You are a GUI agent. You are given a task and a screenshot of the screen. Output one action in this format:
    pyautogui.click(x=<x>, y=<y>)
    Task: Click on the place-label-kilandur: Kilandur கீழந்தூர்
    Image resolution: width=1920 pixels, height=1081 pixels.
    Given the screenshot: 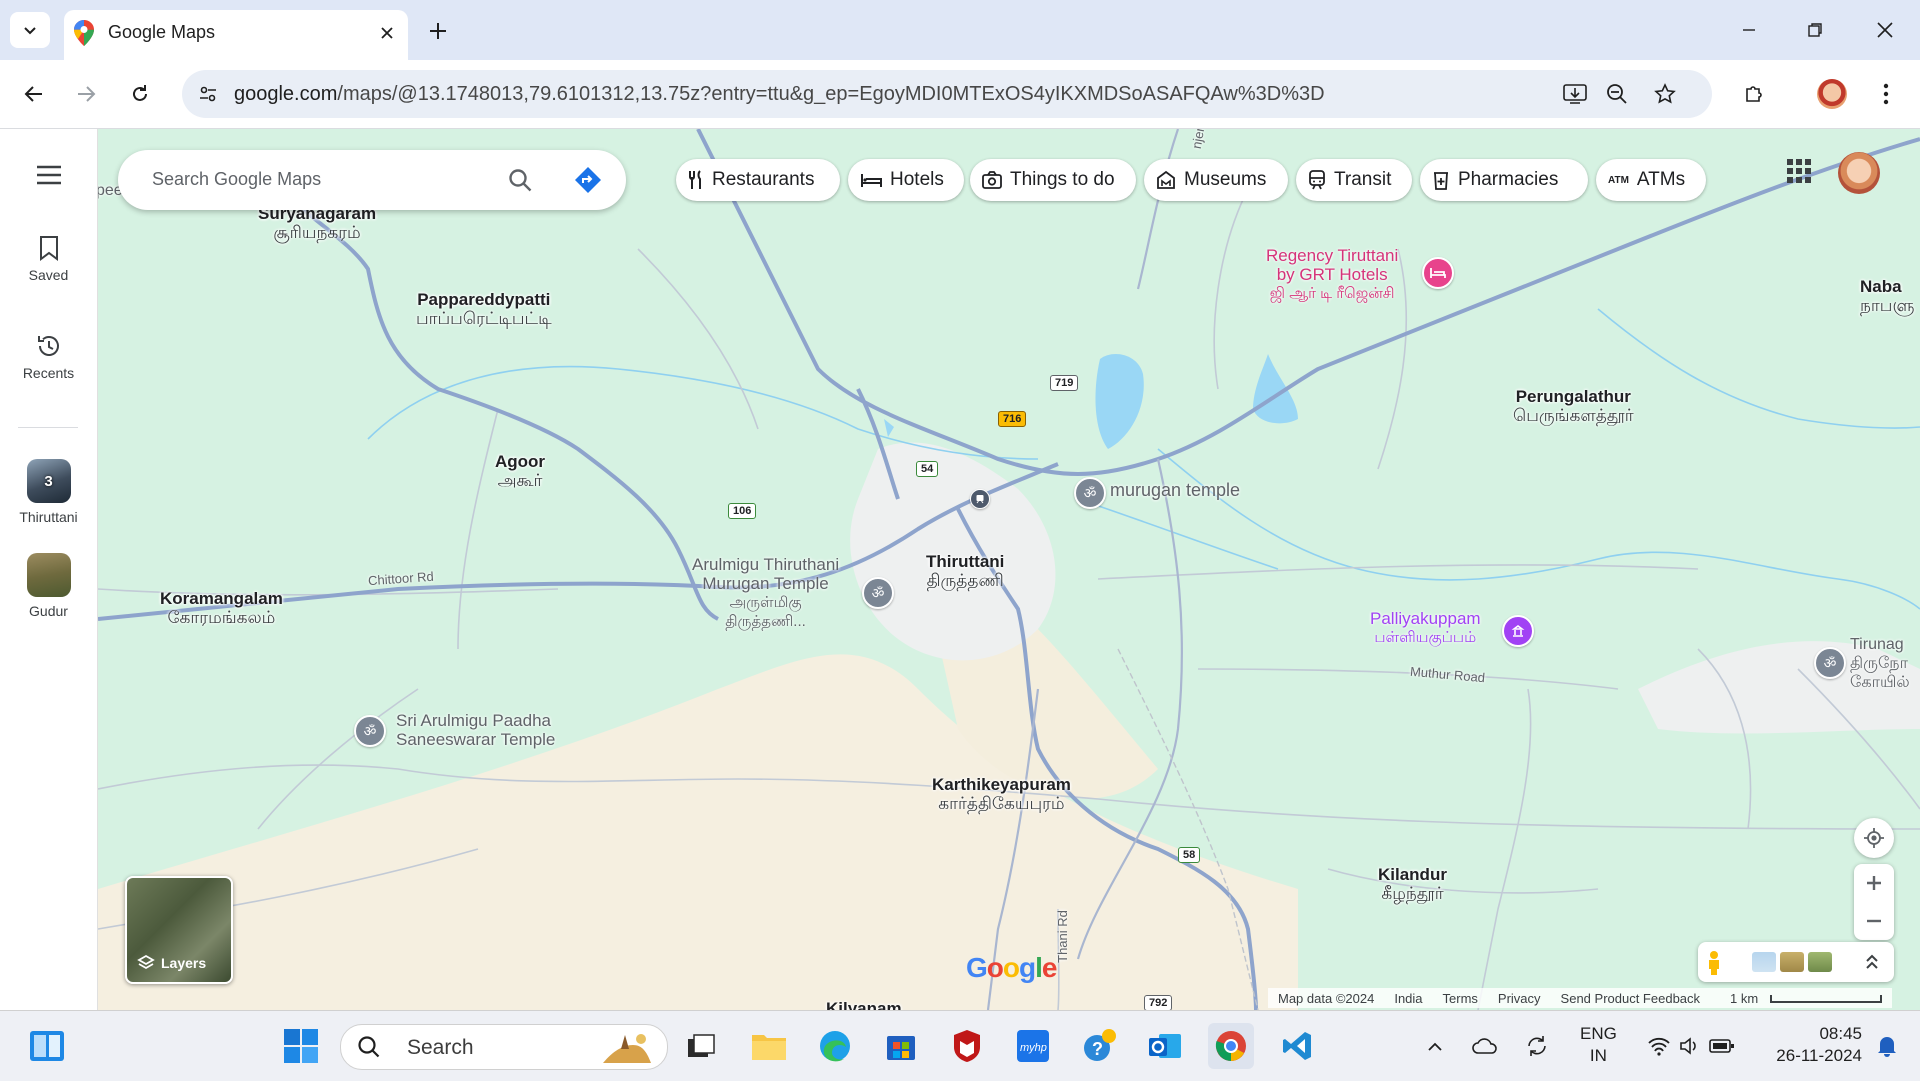 What is the action you would take?
    pyautogui.click(x=1412, y=884)
    